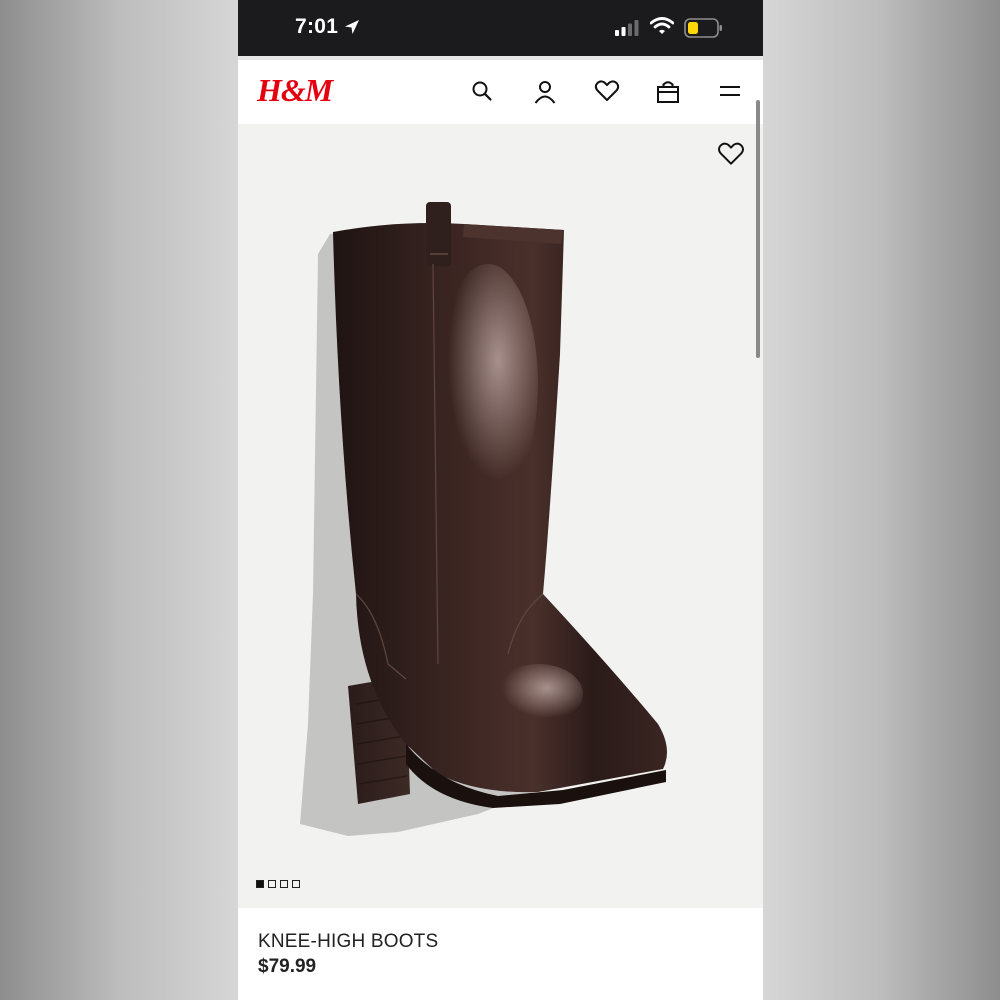  Describe the element at coordinates (758, 229) in the screenshot. I see `page-scrollbar` at that location.